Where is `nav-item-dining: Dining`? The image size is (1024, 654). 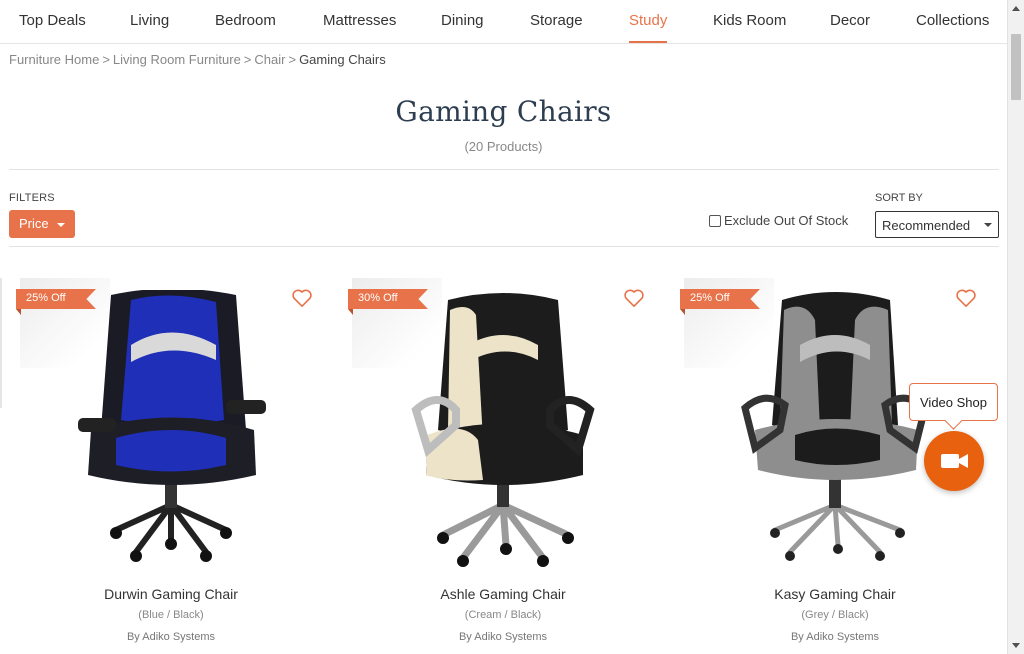 nav-item-dining: Dining is located at coordinates (462, 20).